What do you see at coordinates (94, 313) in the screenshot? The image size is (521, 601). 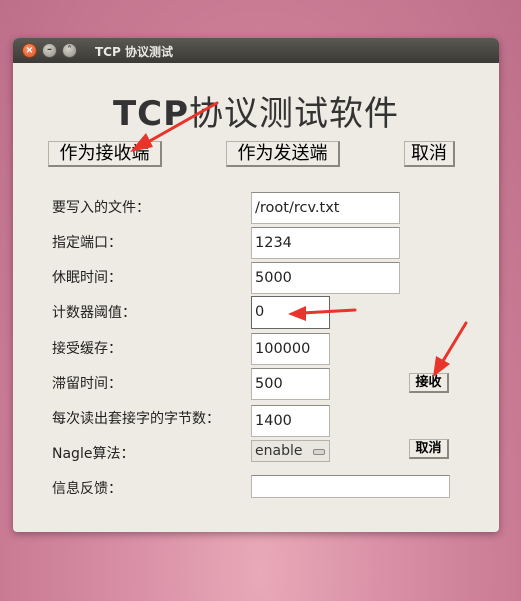 I see `threshold-label: 计数器阈值：` at bounding box center [94, 313].